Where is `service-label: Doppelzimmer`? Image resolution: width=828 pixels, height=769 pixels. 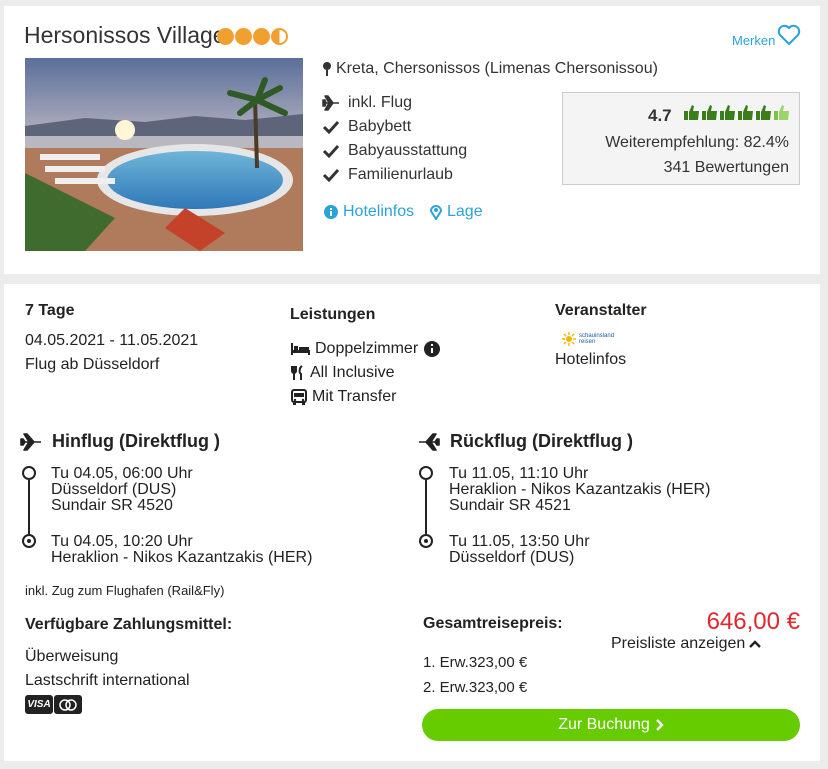 service-label: Doppelzimmer is located at coordinates (367, 348).